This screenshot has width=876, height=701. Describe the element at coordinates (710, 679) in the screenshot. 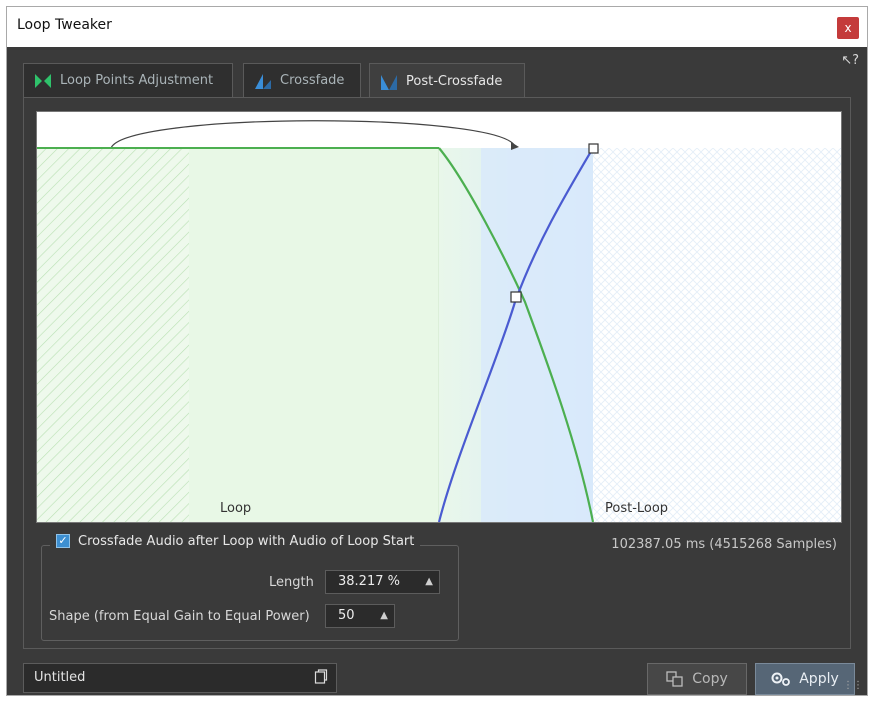

I see `copy-label: Copy` at that location.